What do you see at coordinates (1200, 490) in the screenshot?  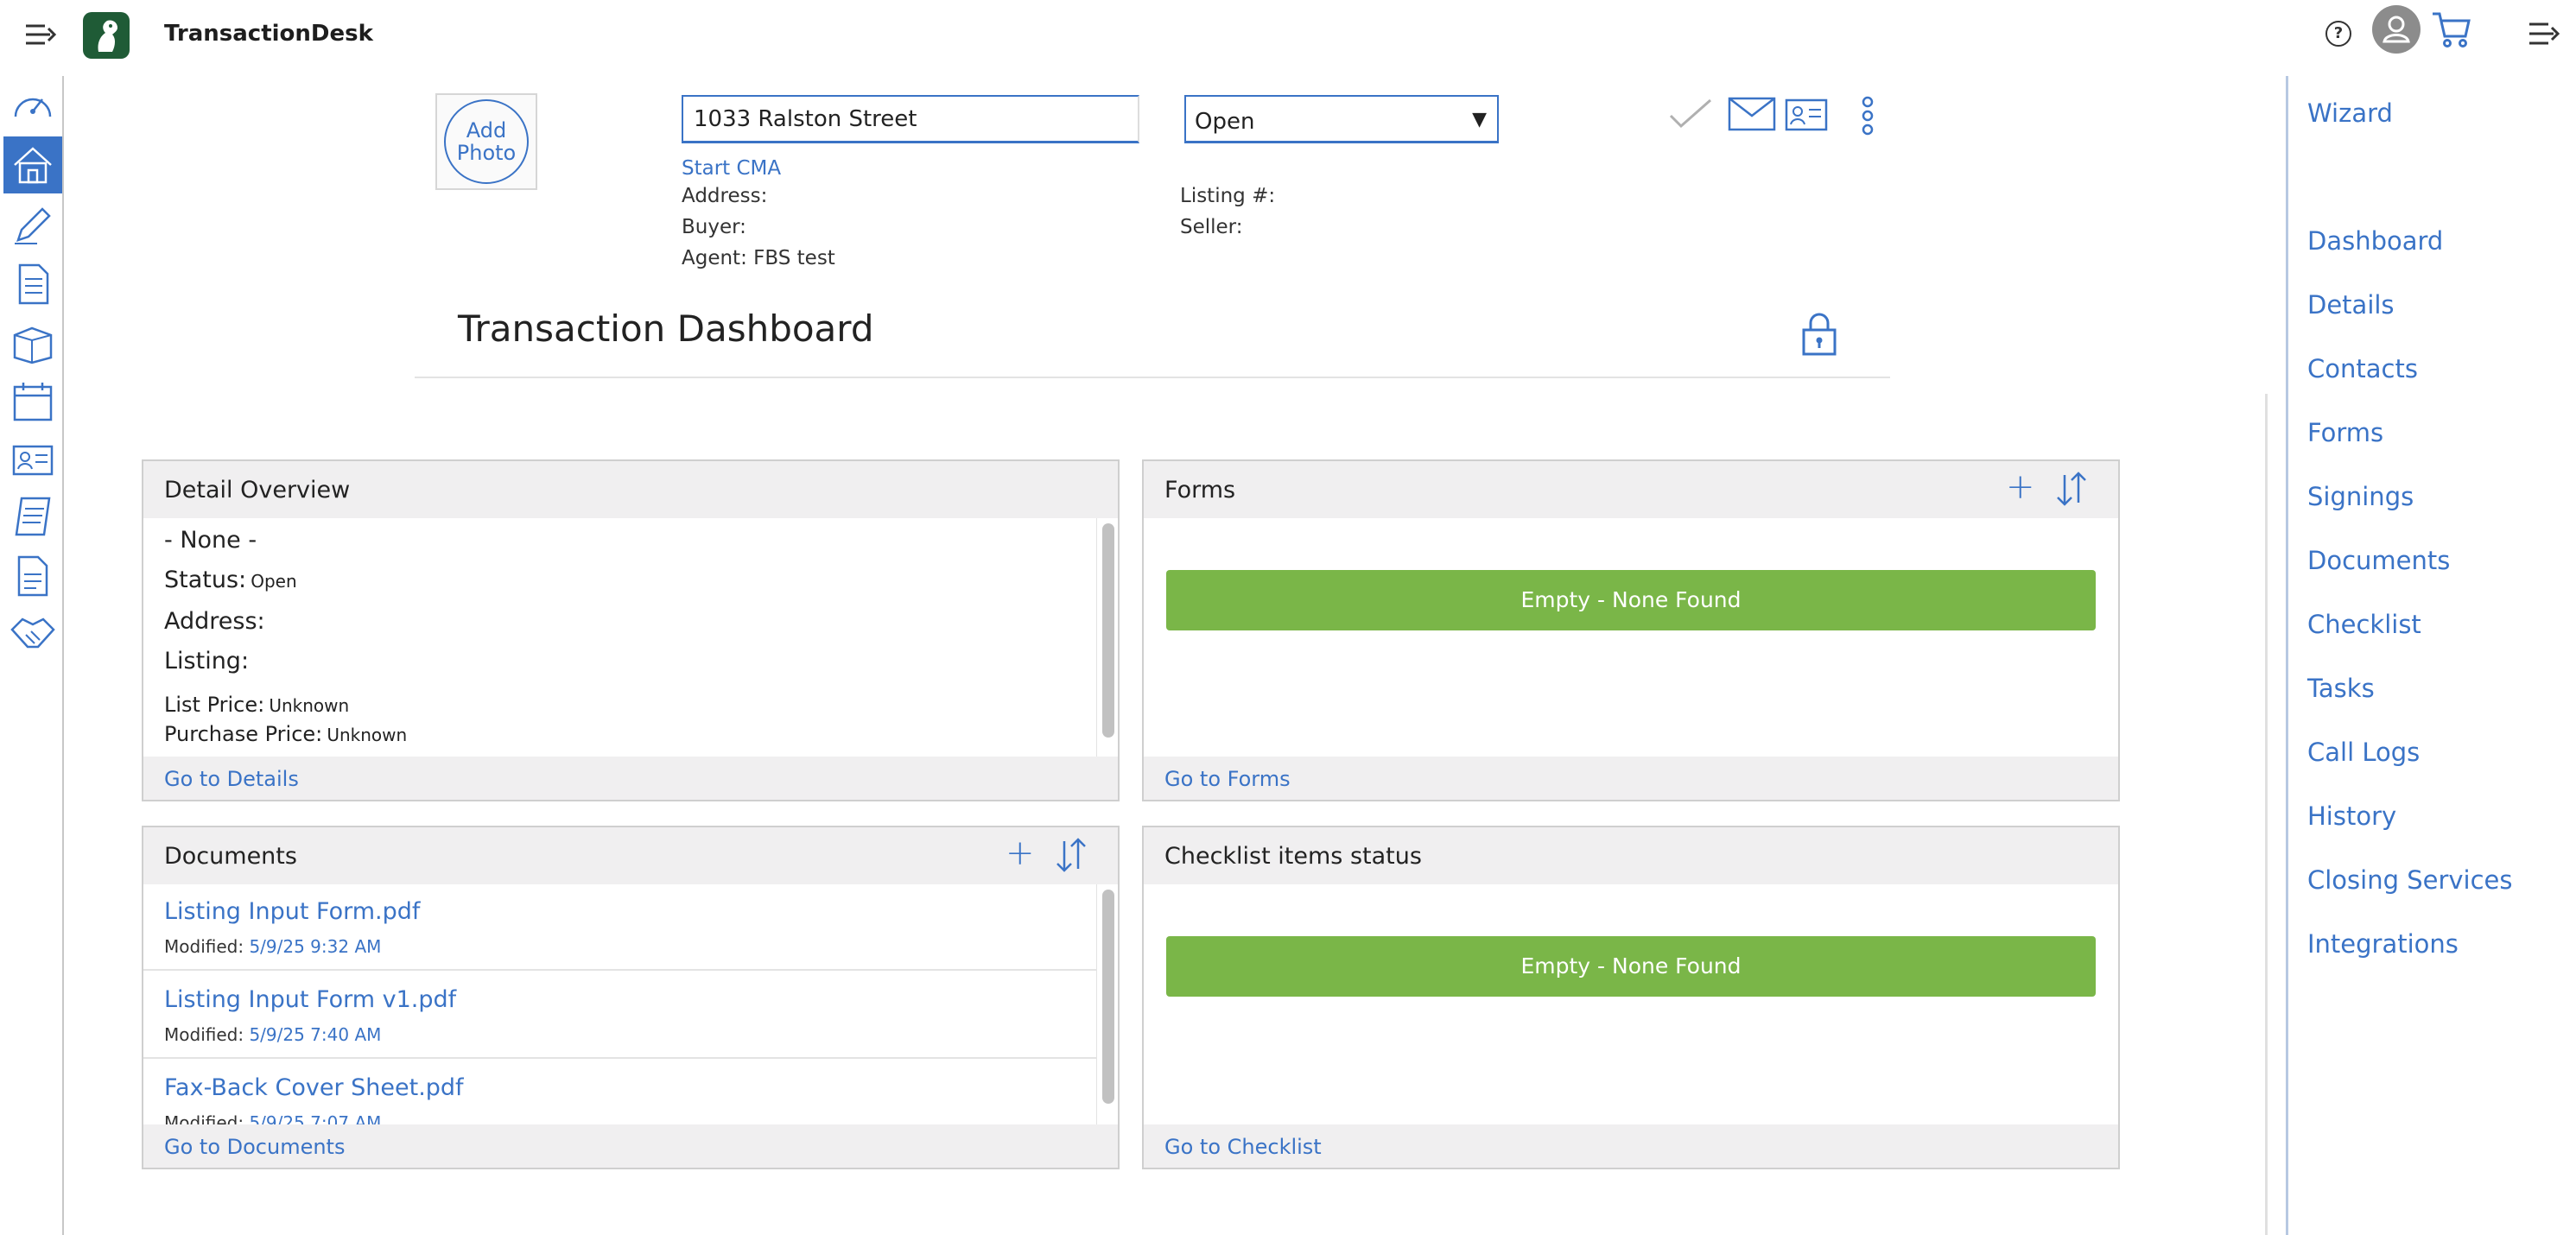 I see `panel-title: Forms` at bounding box center [1200, 490].